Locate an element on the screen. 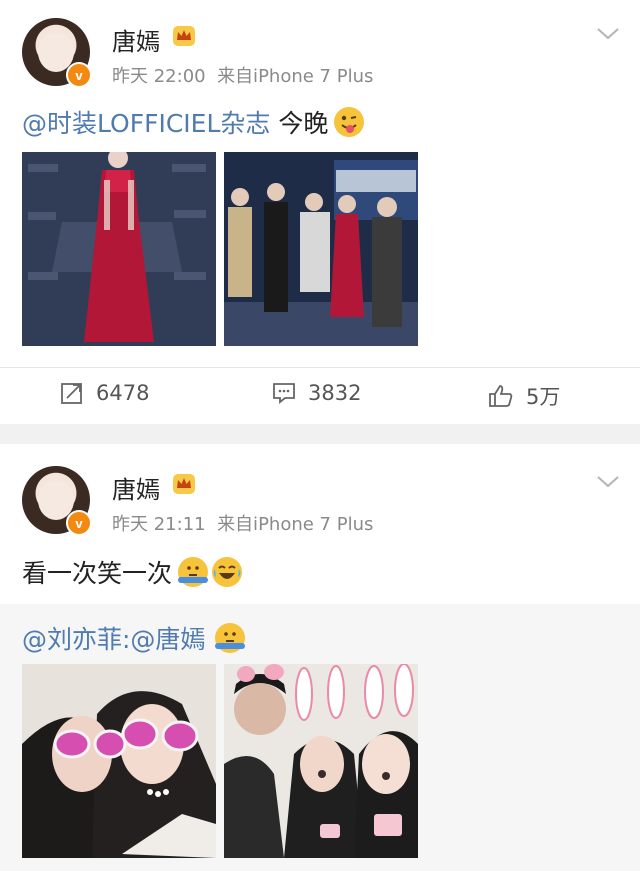  comment-count: 3832 is located at coordinates (335, 393).